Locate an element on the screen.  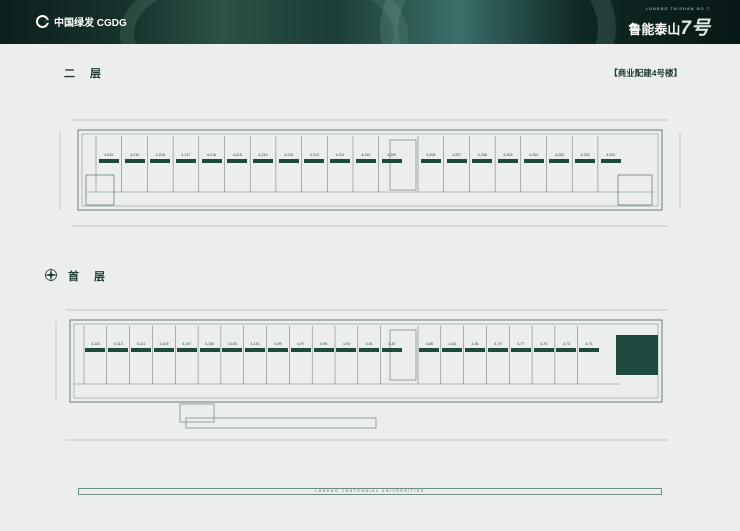
unit-label: 4-81 is located at coordinates (475, 344).